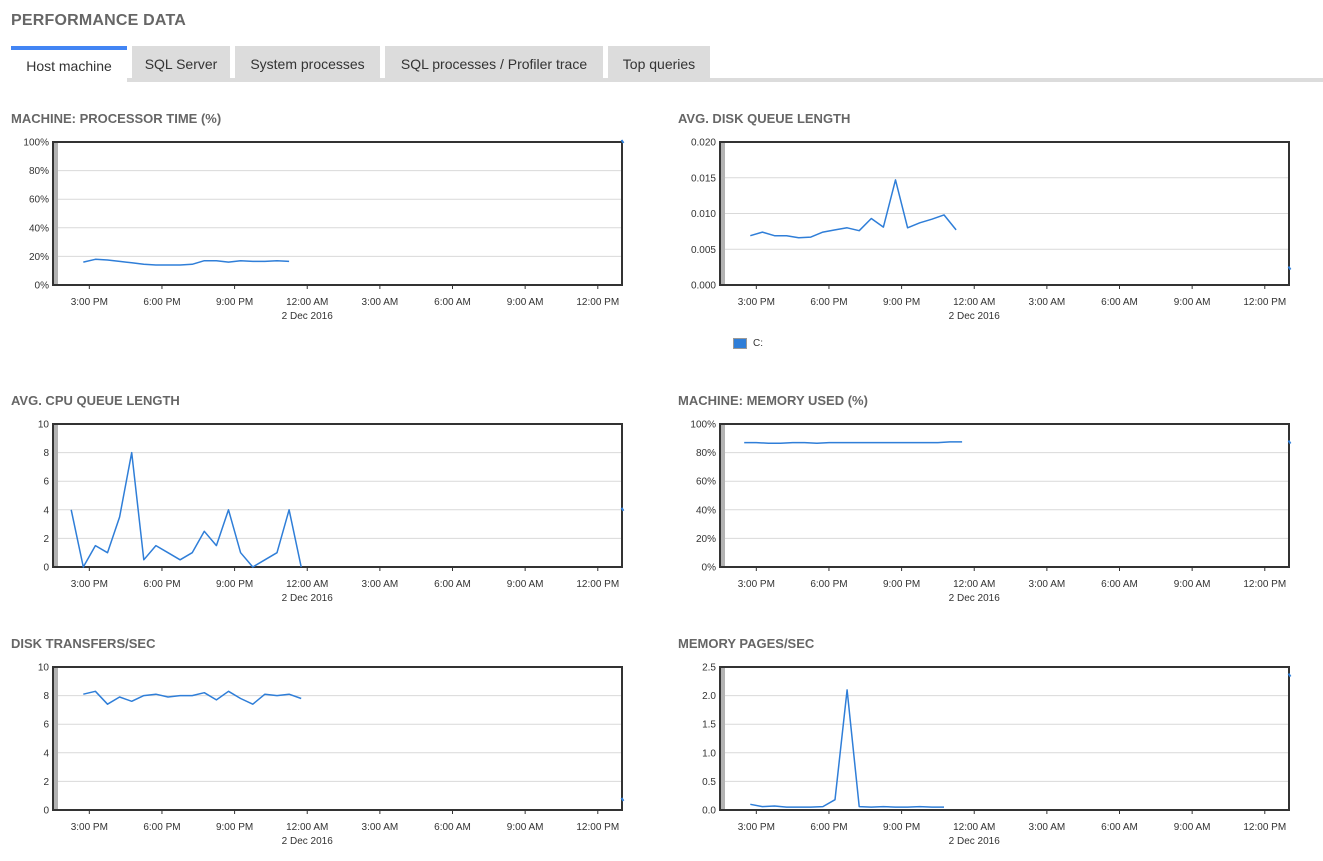 The width and height of the screenshot is (1323, 861). I want to click on y-tick-label: 1.0, so click(709, 753).